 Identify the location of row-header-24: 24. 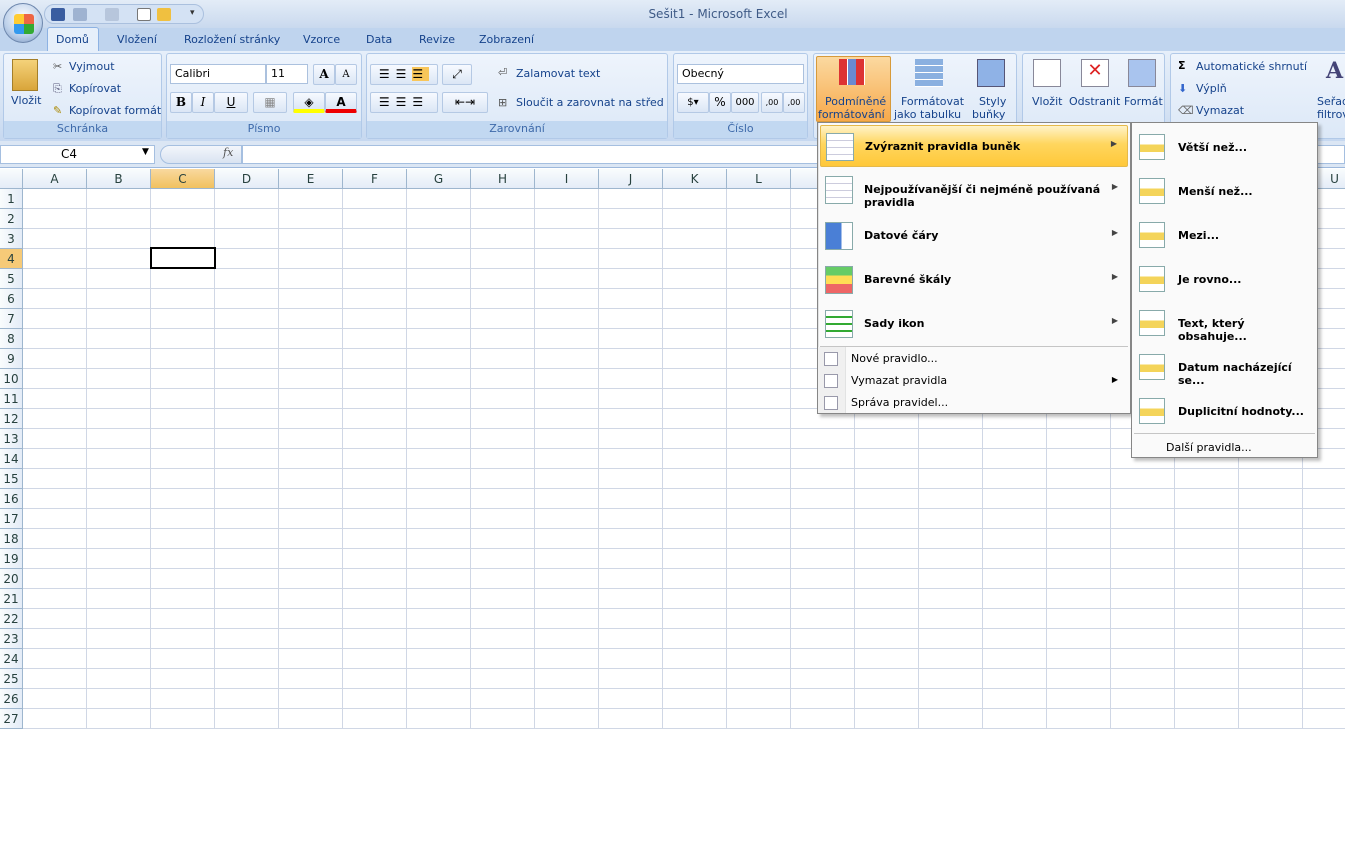
(11, 659).